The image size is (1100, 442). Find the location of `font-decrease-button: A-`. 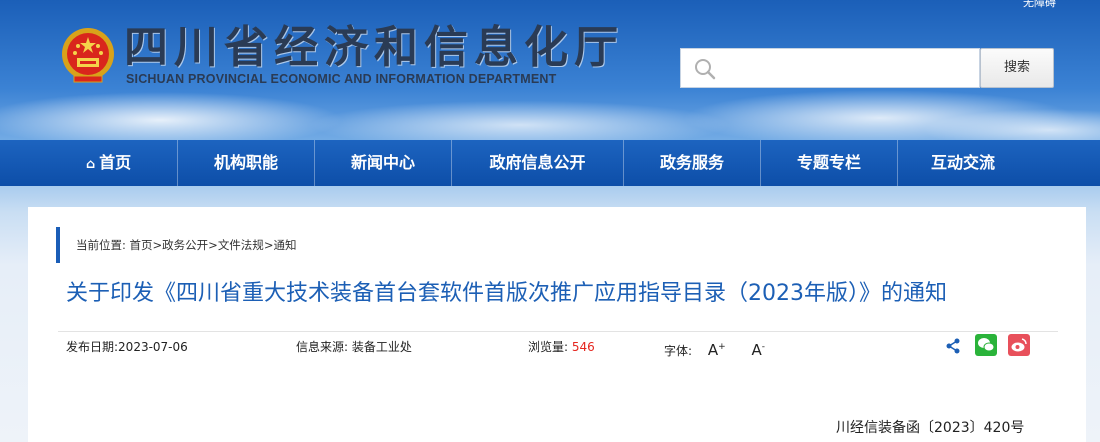

font-decrease-button: A- is located at coordinates (759, 350).